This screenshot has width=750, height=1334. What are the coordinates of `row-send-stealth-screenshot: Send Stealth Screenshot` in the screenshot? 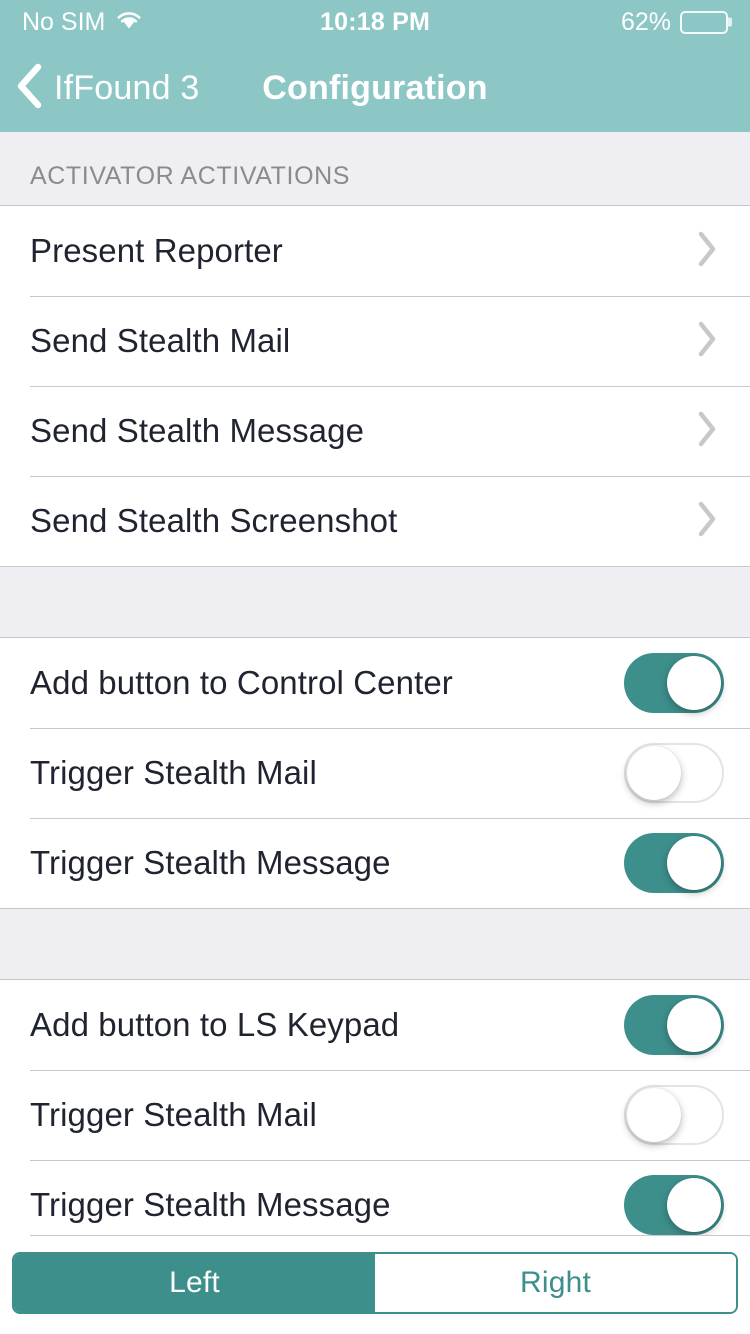 It's located at (375, 521).